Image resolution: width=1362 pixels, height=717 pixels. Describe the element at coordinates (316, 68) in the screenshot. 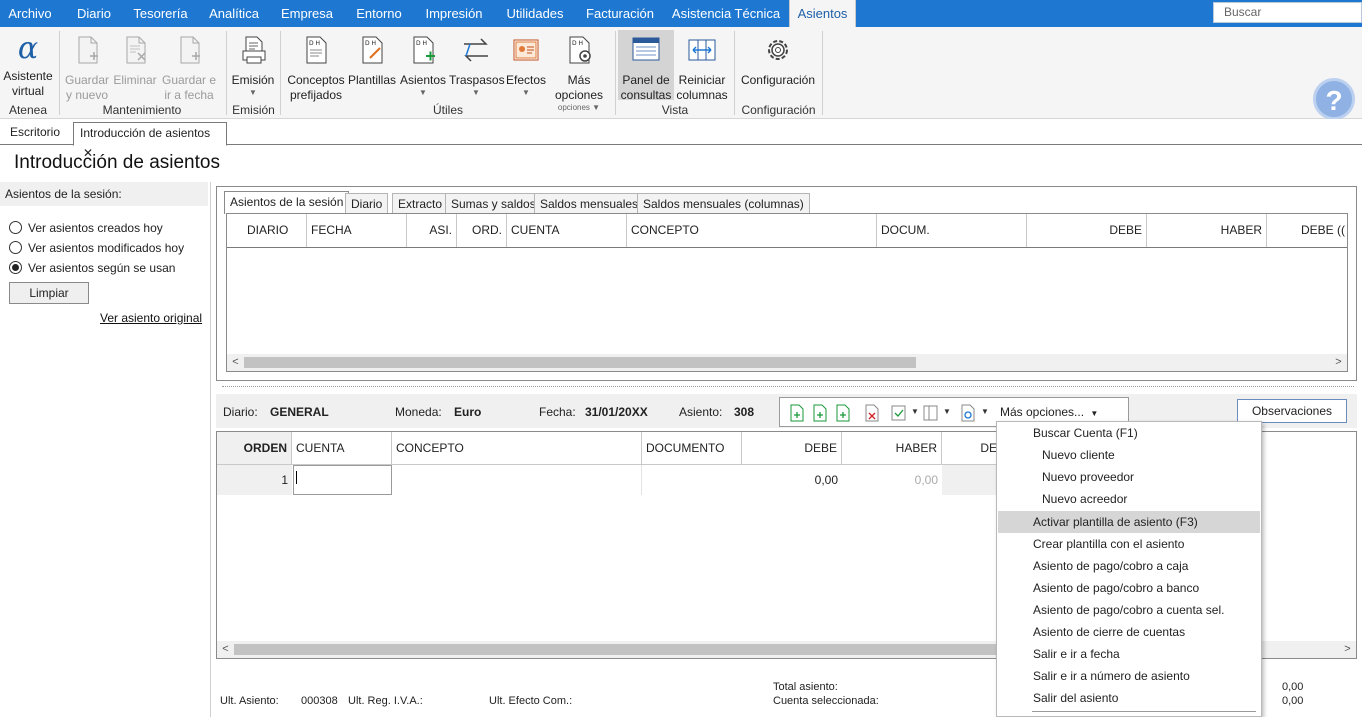

I see `conceptos-prefijados-button: D H Conceptos prefijados` at that location.